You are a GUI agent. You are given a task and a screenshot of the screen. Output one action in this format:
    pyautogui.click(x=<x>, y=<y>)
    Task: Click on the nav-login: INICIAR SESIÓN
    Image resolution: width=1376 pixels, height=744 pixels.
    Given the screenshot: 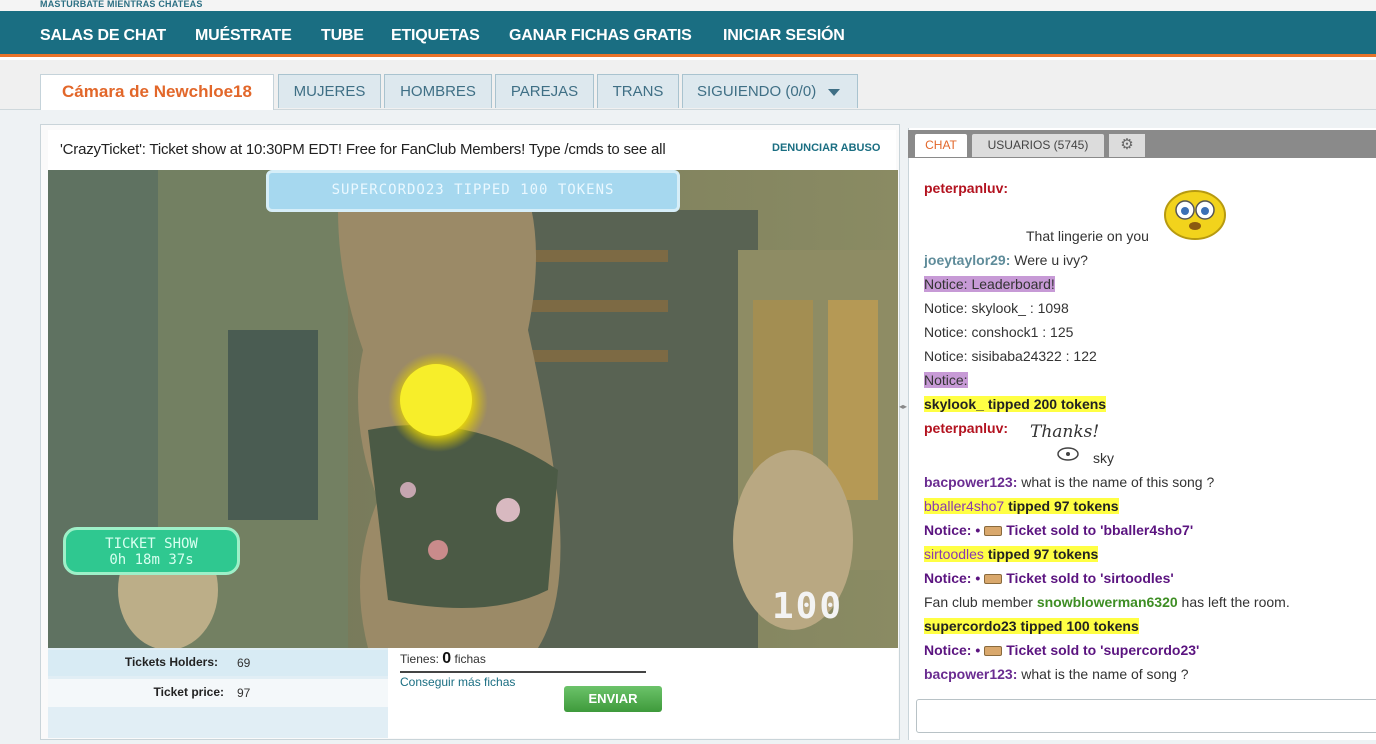 What is the action you would take?
    pyautogui.click(x=784, y=36)
    